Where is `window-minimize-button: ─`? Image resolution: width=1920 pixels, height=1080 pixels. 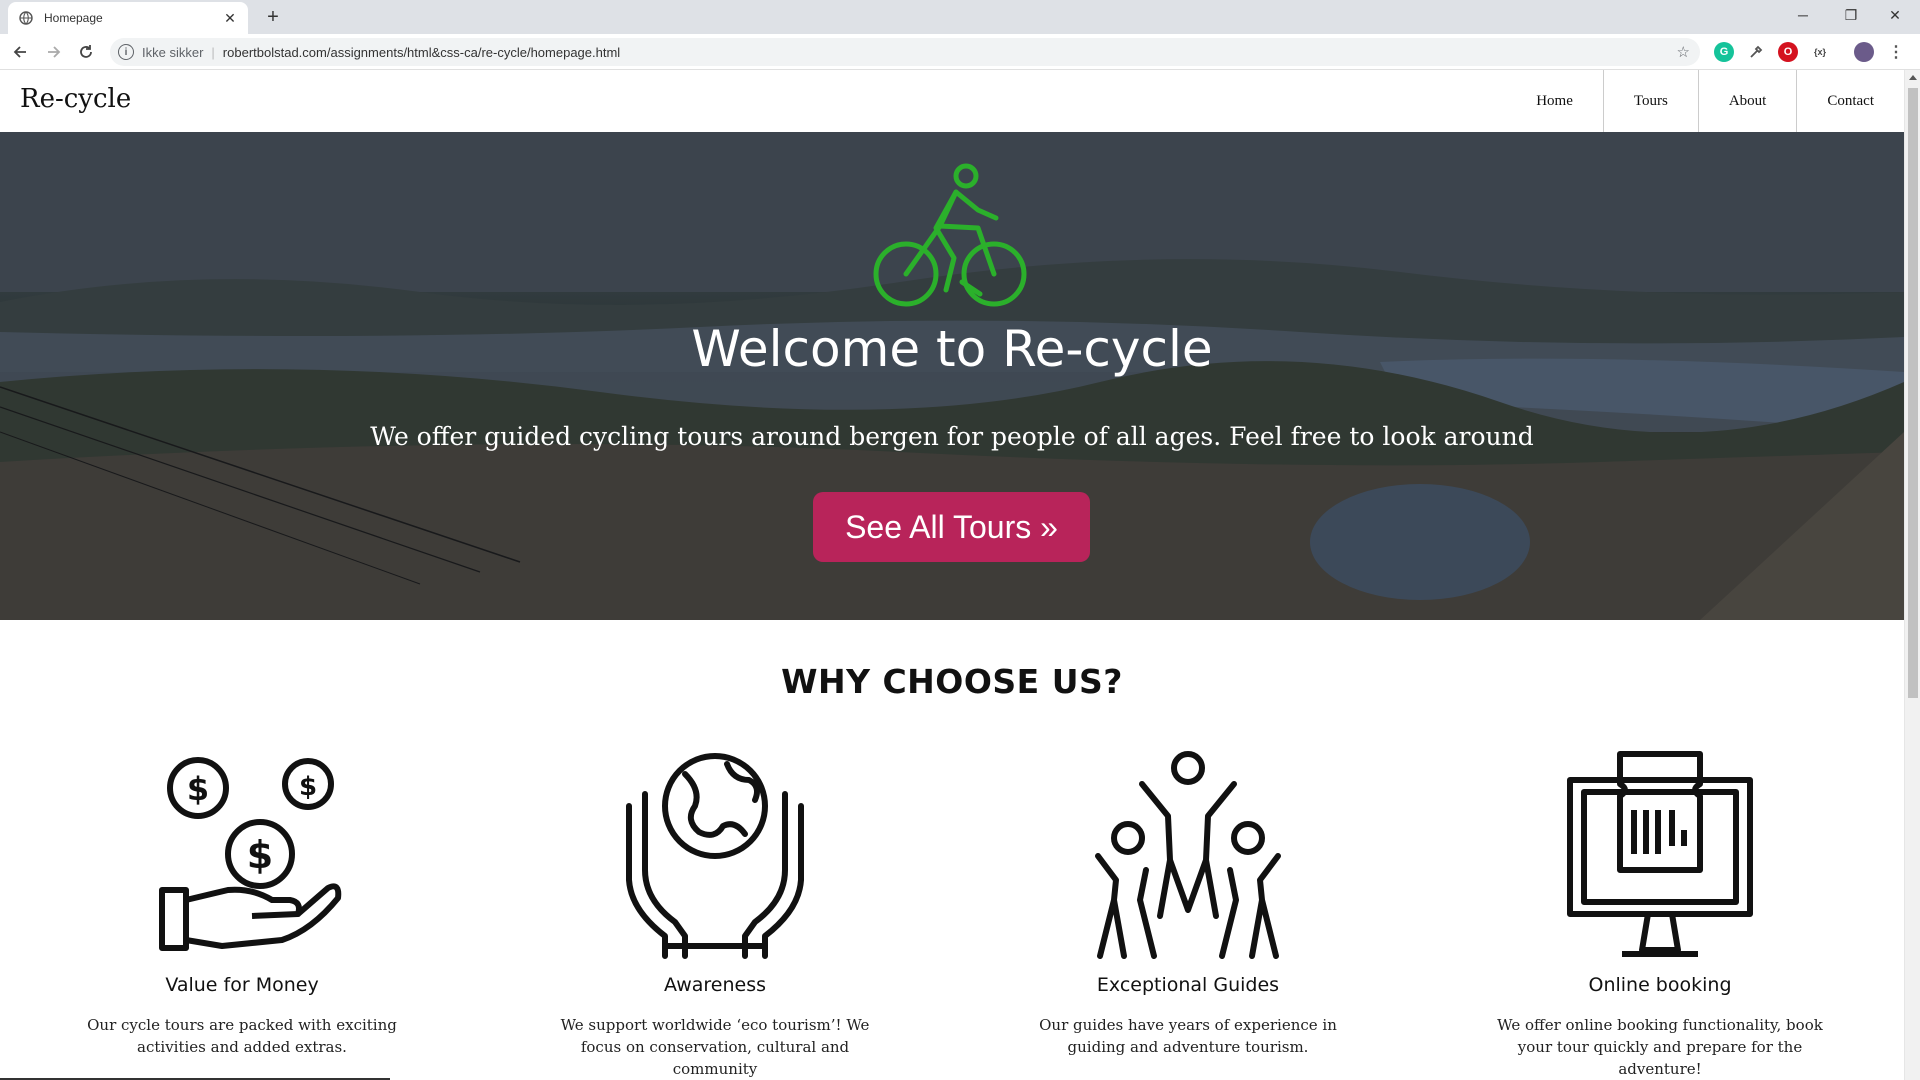 window-minimize-button: ─ is located at coordinates (1803, 15).